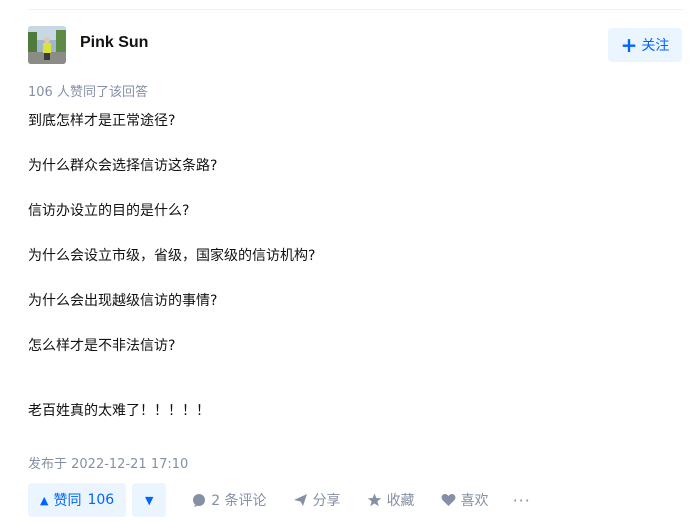 The width and height of the screenshot is (699, 521). What do you see at coordinates (655, 46) in the screenshot?
I see `follow-label: 关注` at bounding box center [655, 46].